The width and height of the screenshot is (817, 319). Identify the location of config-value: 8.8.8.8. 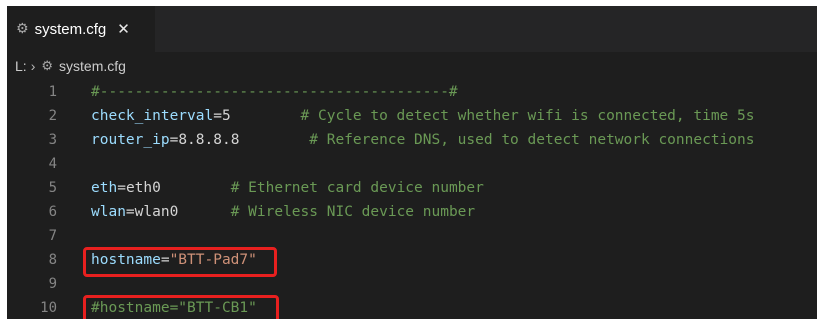
(209, 140).